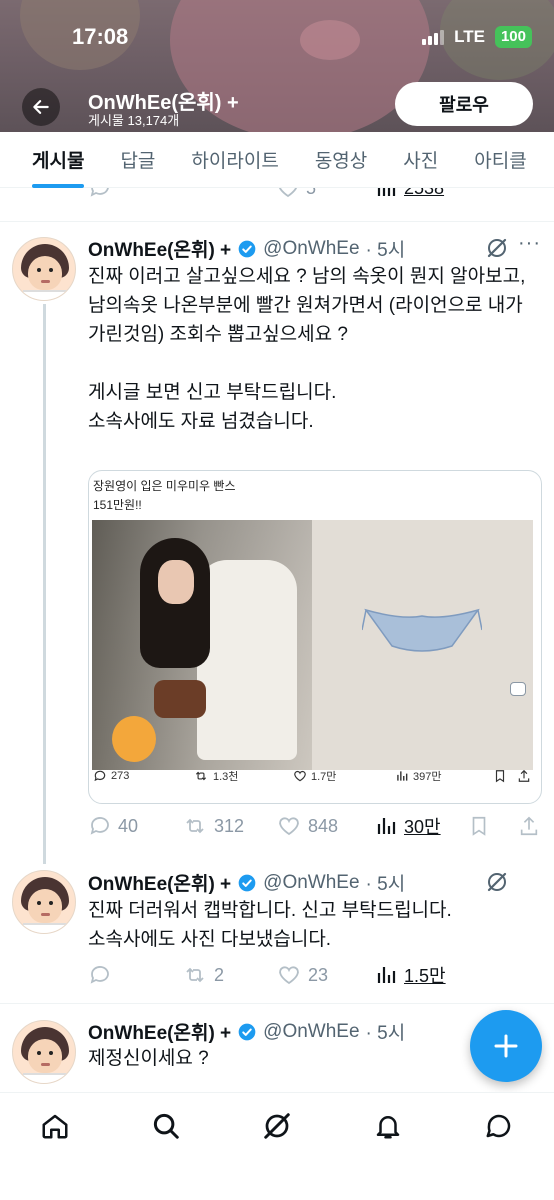 The image size is (554, 1200). Describe the element at coordinates (117, 505) in the screenshot. I see `quote-caption-line2: 151만원!!` at that location.